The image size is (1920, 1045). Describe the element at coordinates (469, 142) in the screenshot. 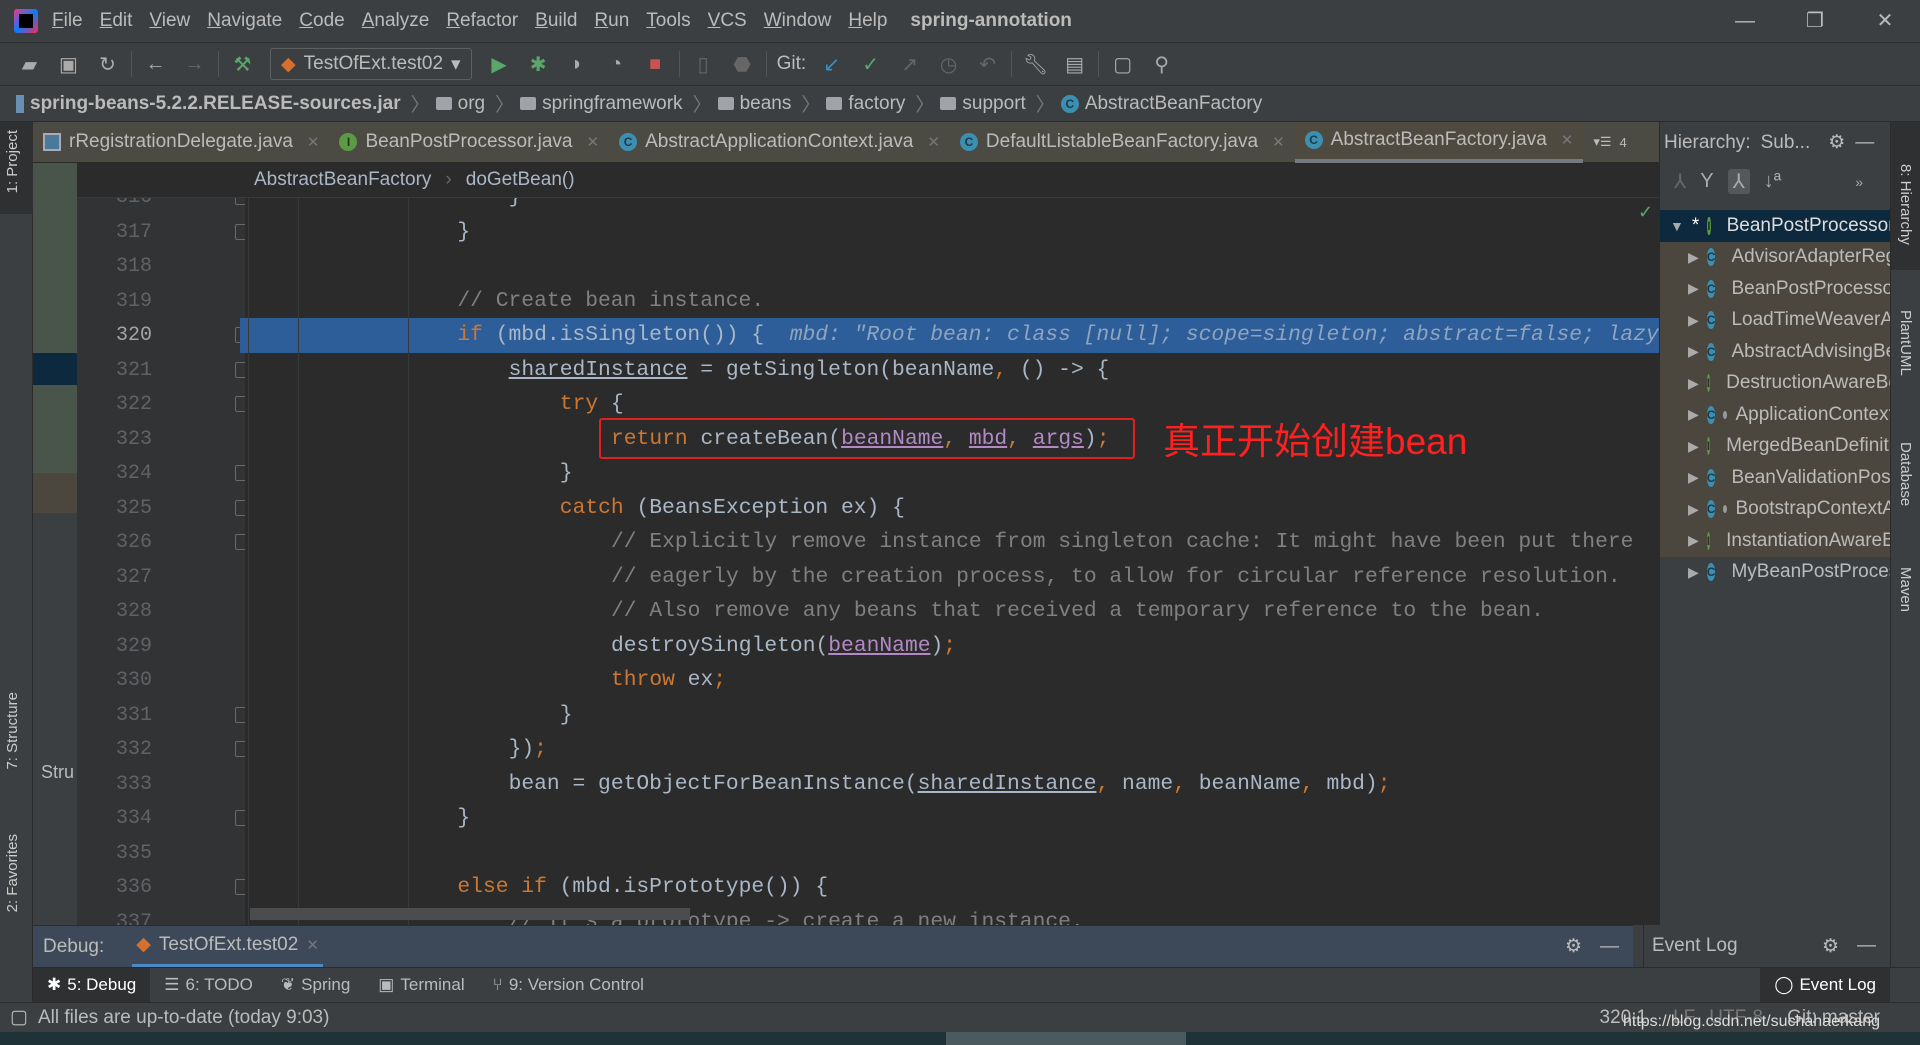

I see `tab-beanpostprocessor-java: I BeanPostProcessor.java ✕` at that location.